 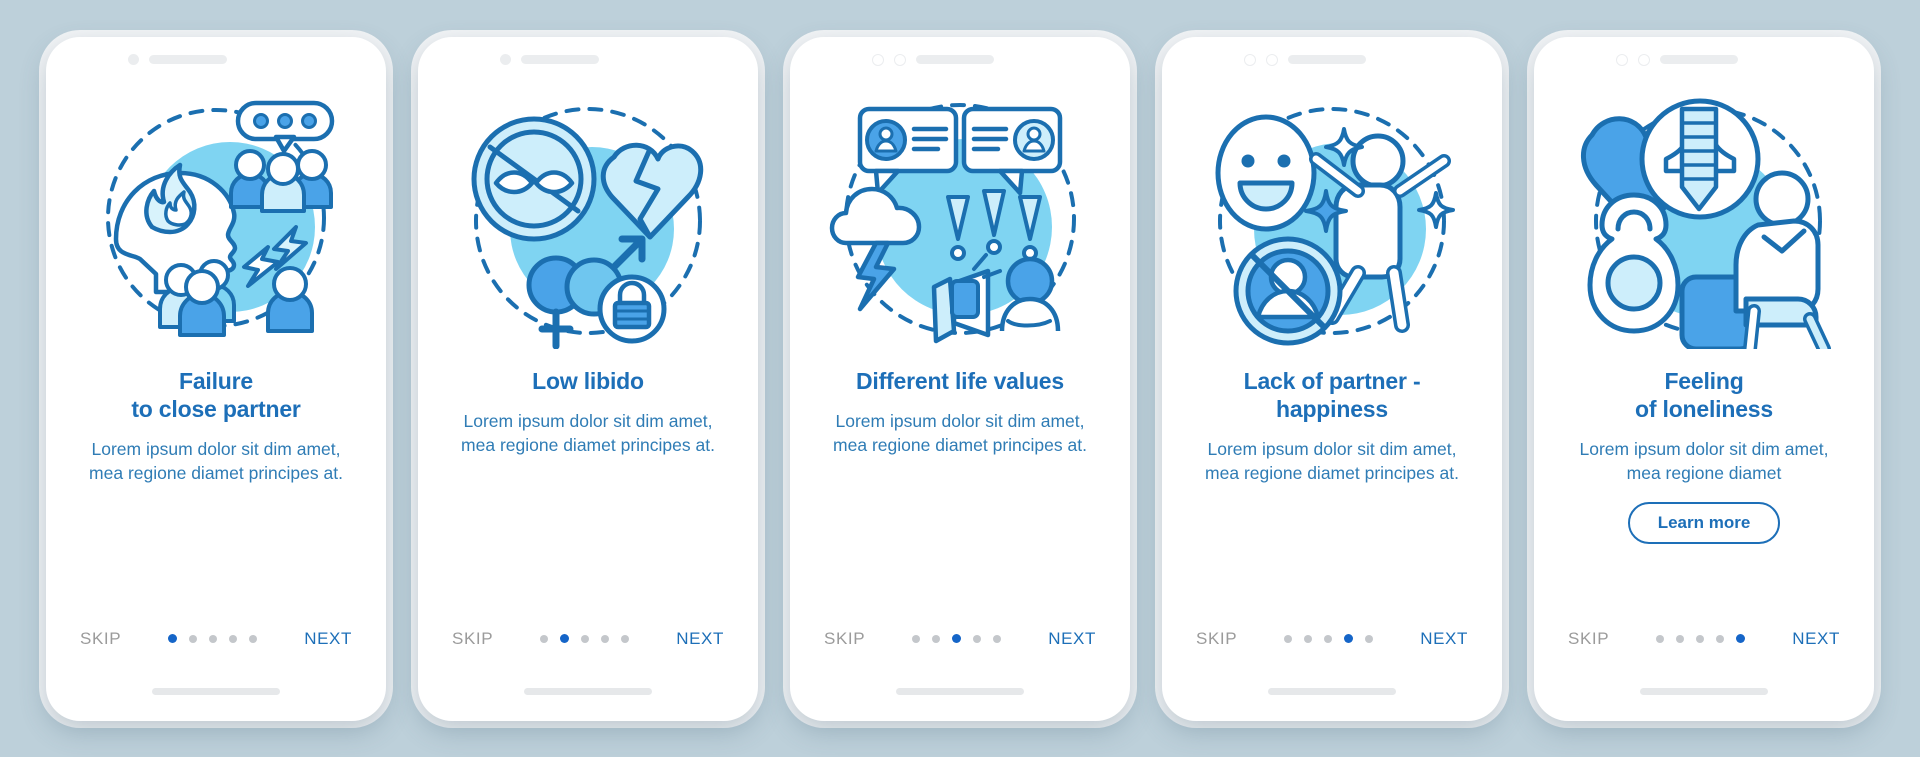 I want to click on page-title: Failure to close partner, so click(x=216, y=394).